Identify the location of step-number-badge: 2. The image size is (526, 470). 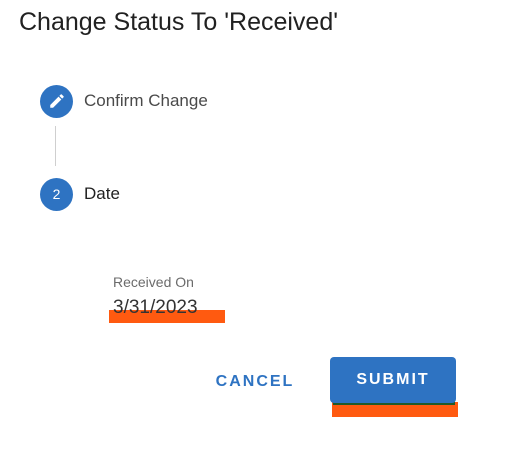
(56, 194).